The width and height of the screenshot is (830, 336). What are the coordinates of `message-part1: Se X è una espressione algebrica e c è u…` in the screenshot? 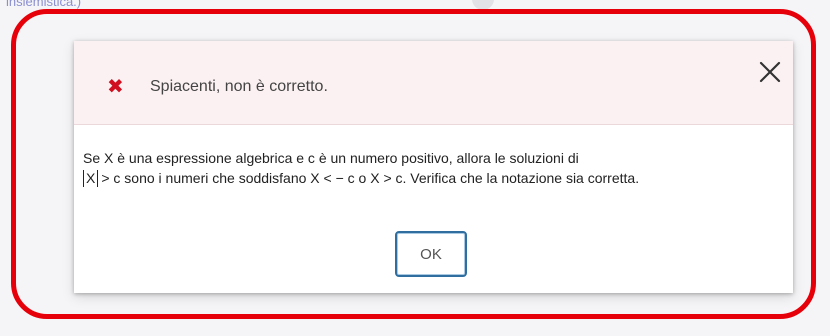 It's located at (331, 158).